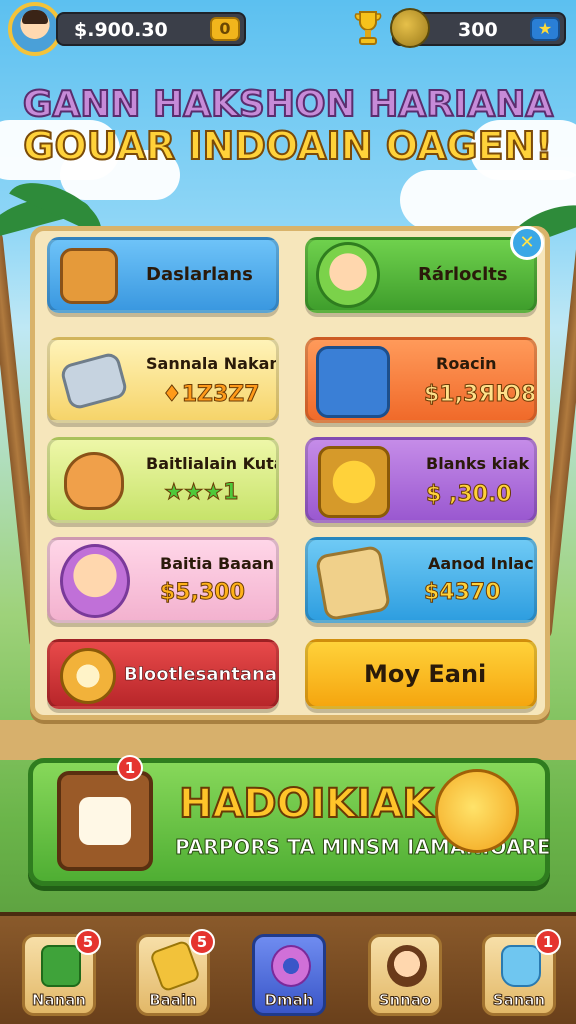 This screenshot has height=1024, width=576. Describe the element at coordinates (105, 821) in the screenshot. I see `chest-robot-icon` at that location.